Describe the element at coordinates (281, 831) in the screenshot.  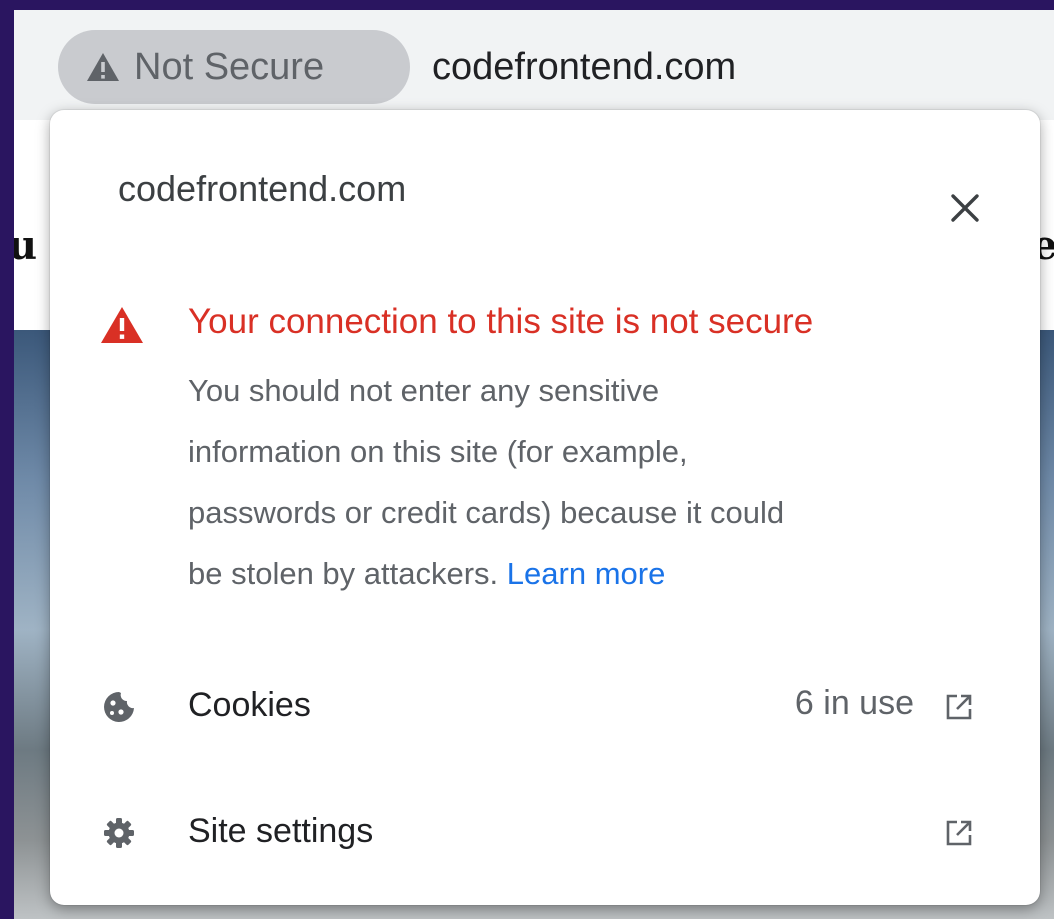
I see `site-settings-label: Site settings` at that location.